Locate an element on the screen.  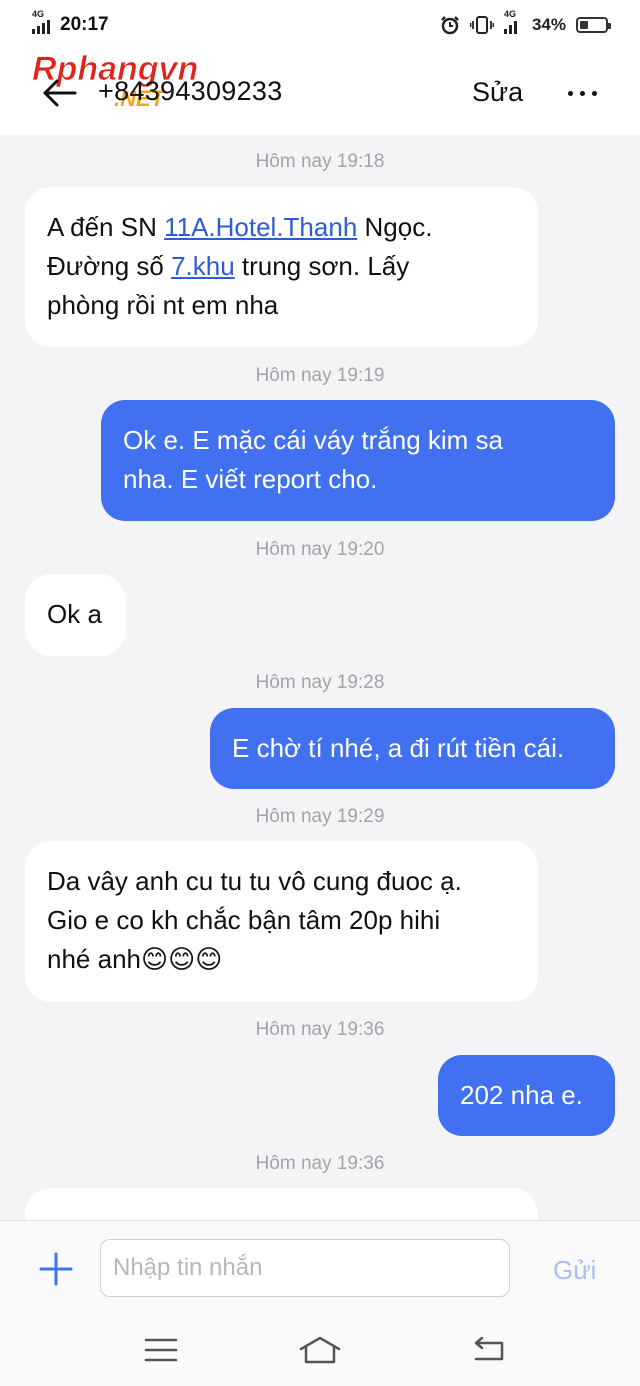
vibrate-icon is located at coordinates (481, 25).